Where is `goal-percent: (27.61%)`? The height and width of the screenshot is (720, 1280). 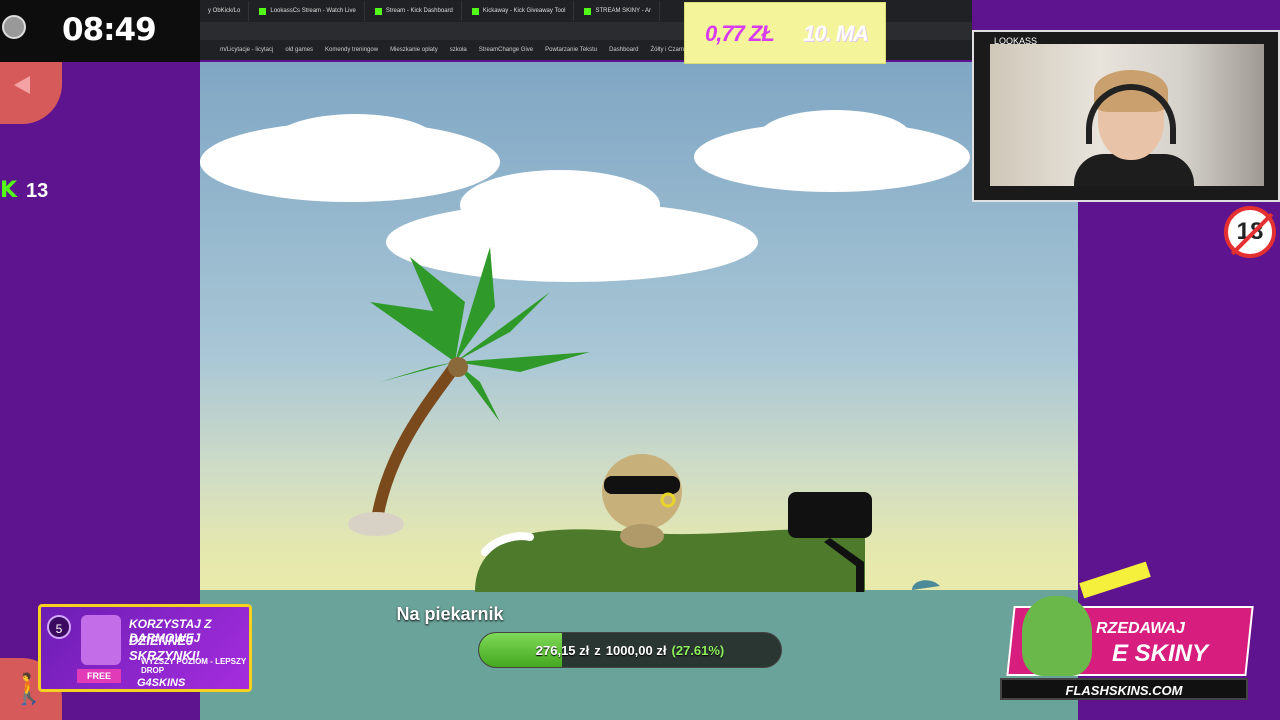 goal-percent: (27.61%) is located at coordinates (698, 650).